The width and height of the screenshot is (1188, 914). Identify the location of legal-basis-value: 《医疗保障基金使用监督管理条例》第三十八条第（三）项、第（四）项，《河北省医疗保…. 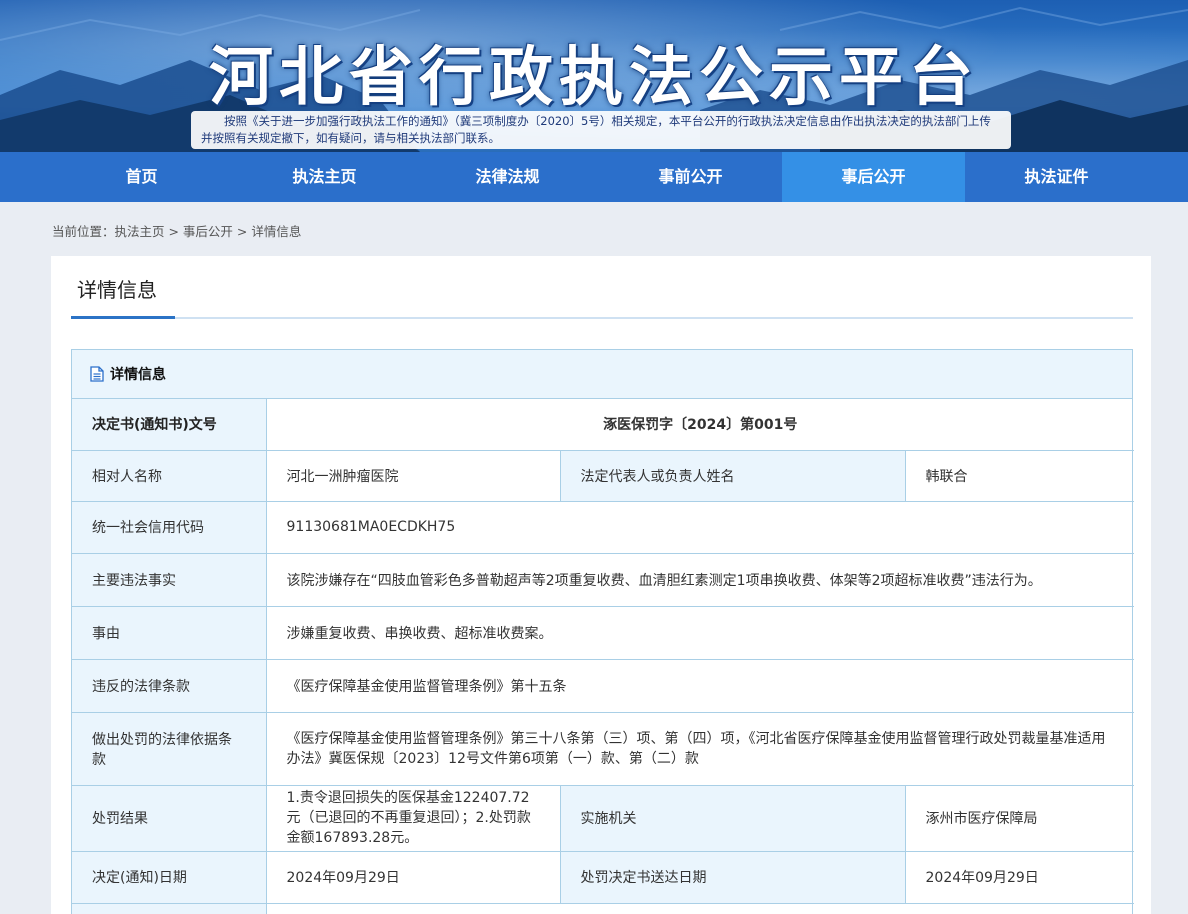
(699, 748).